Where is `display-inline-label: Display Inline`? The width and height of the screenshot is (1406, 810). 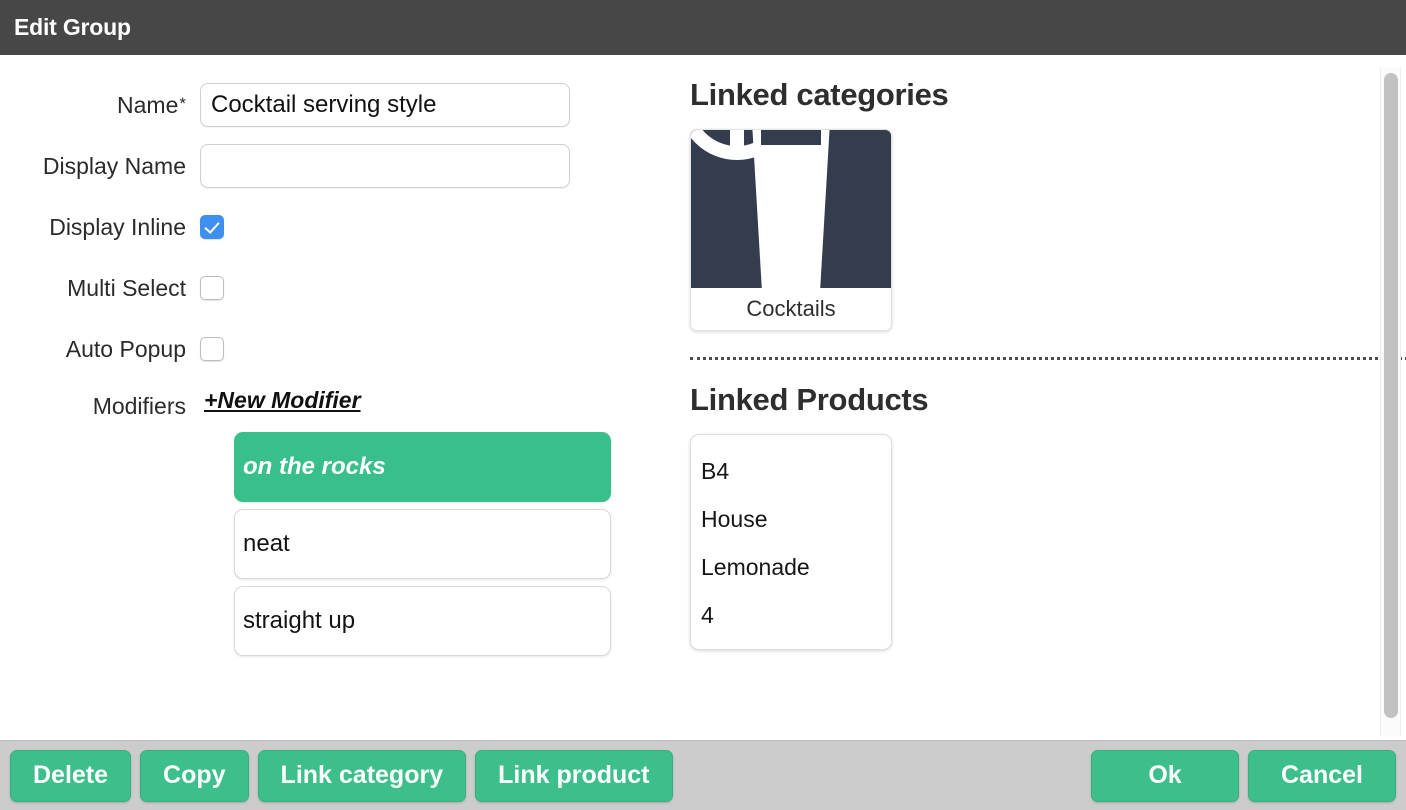
display-inline-label: Display Inline is located at coordinates (117, 226).